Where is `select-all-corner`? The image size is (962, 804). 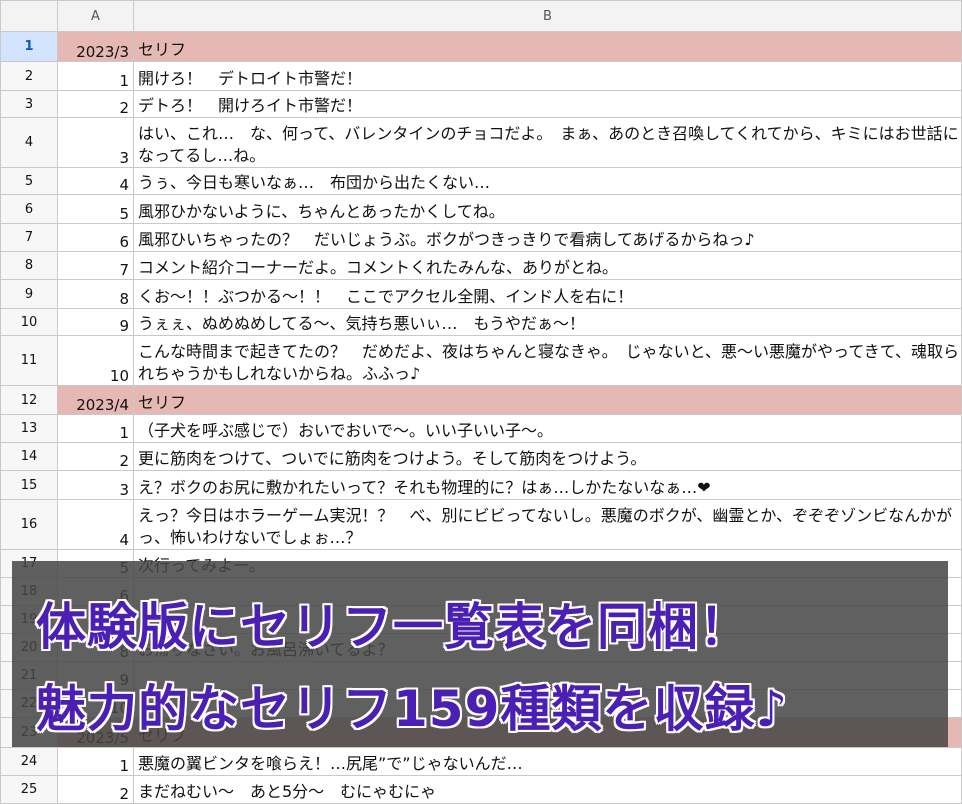 select-all-corner is located at coordinates (29, 16).